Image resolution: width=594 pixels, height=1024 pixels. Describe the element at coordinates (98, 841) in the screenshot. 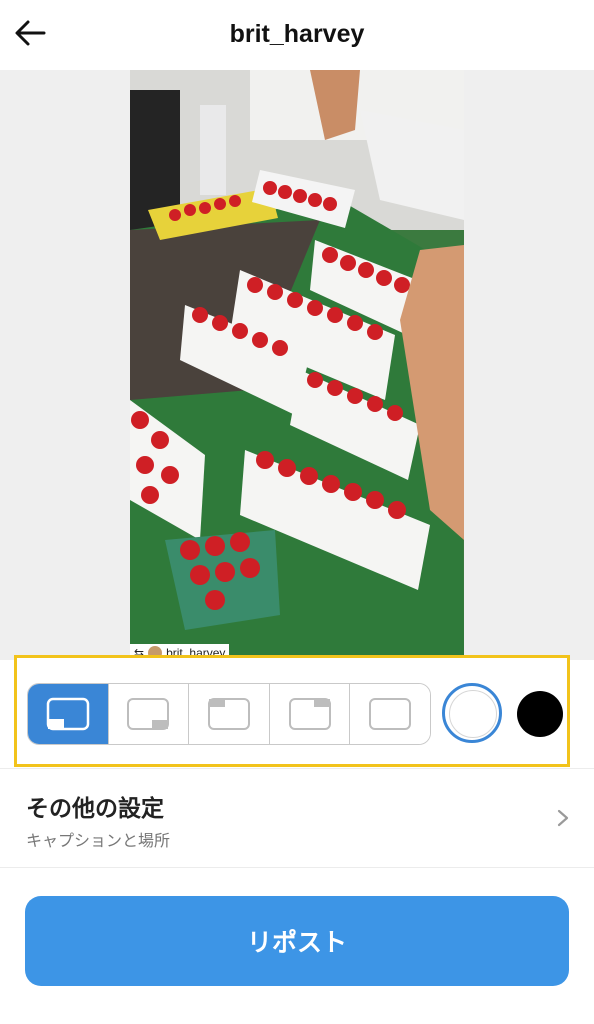

I see `more-settings-subtitle: キャプションと場所` at that location.